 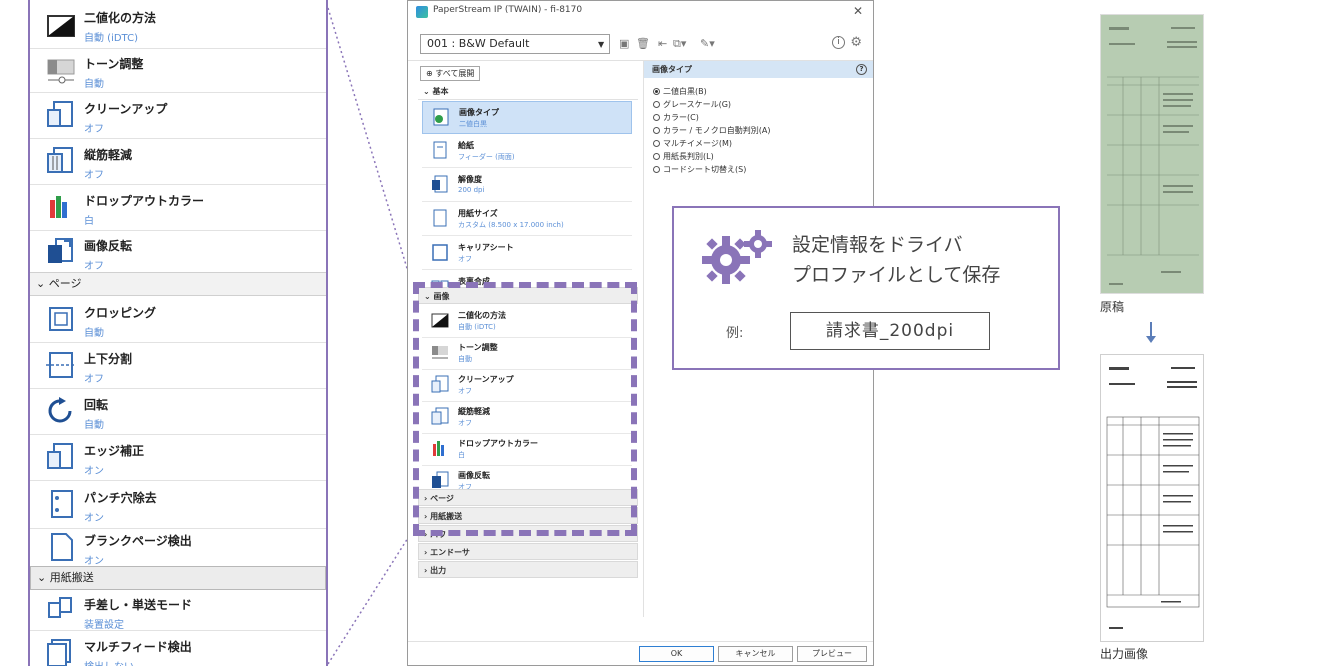 I want to click on zoom-item-streak: 縦筋軽減 オフ, so click(x=178, y=161).